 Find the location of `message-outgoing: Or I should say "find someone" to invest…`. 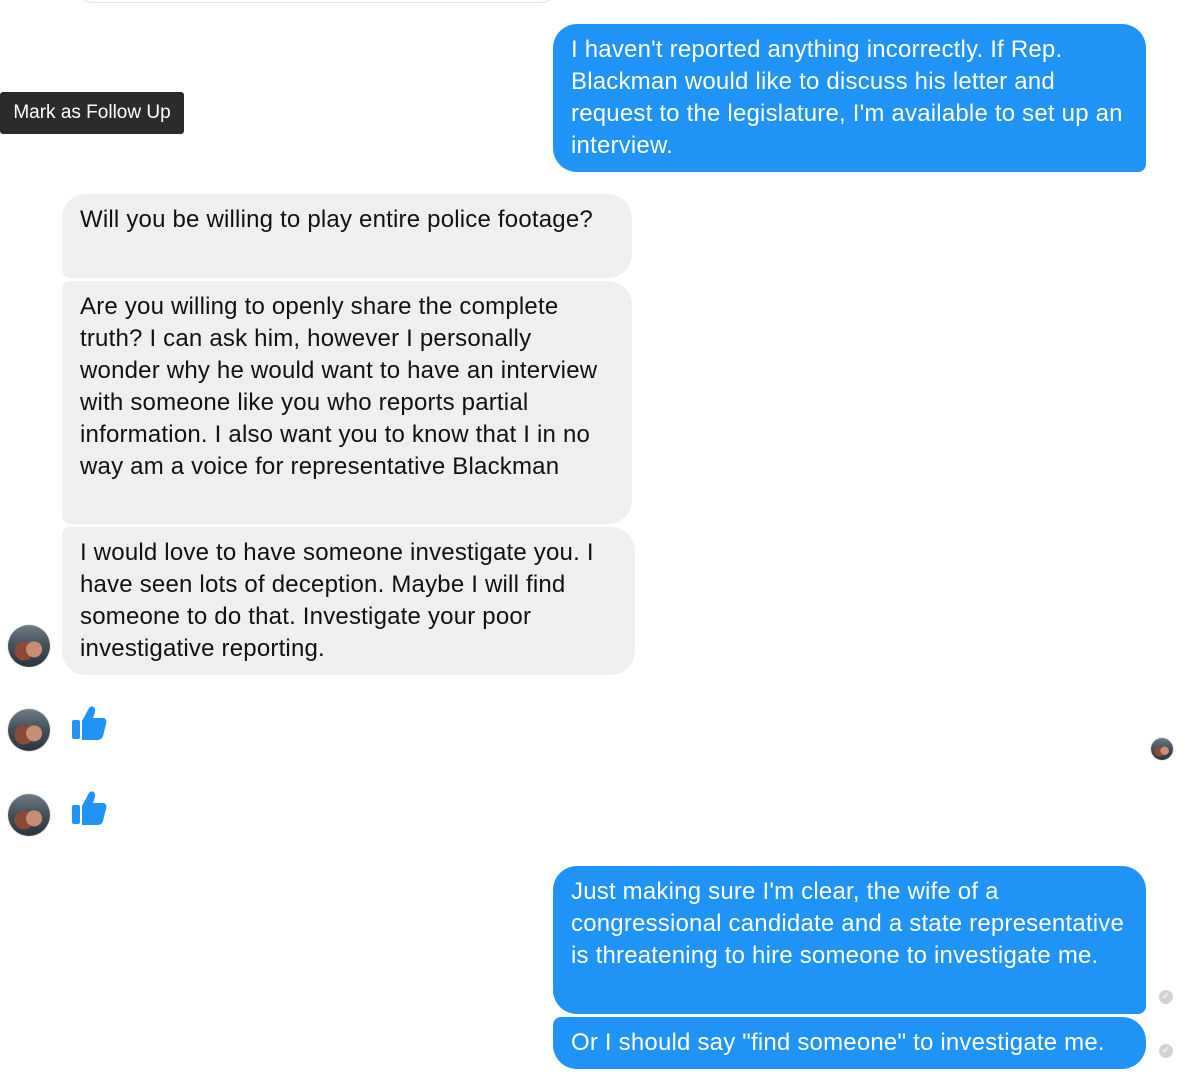

message-outgoing: Or I should say "find someone" to invest… is located at coordinates (849, 1043).